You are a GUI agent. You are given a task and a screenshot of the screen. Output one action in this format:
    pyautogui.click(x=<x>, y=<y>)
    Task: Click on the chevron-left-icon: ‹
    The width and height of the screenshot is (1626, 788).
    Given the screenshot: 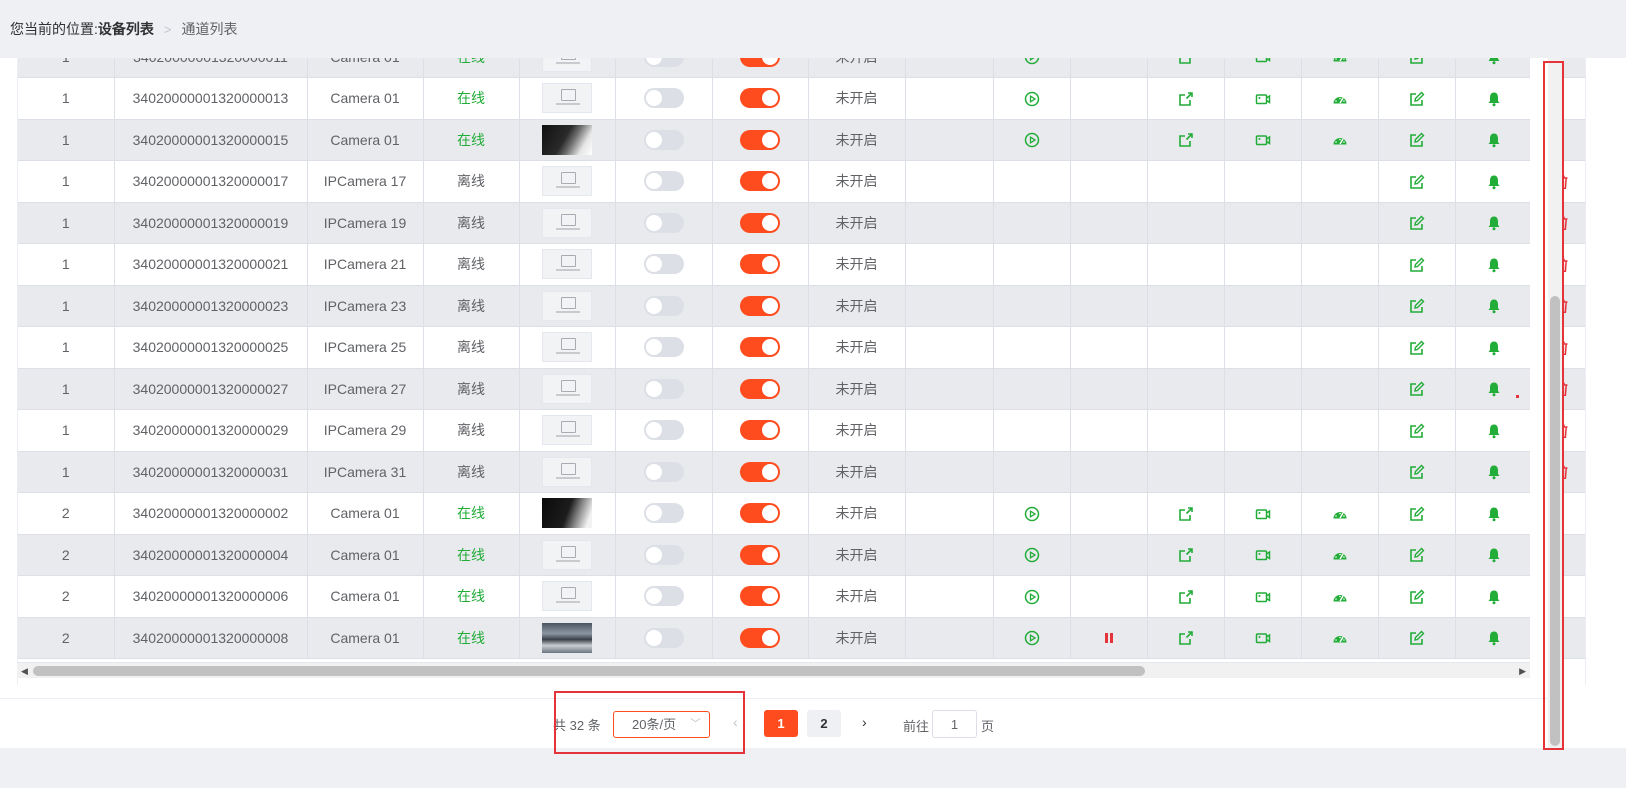 What is the action you would take?
    pyautogui.click(x=735, y=722)
    